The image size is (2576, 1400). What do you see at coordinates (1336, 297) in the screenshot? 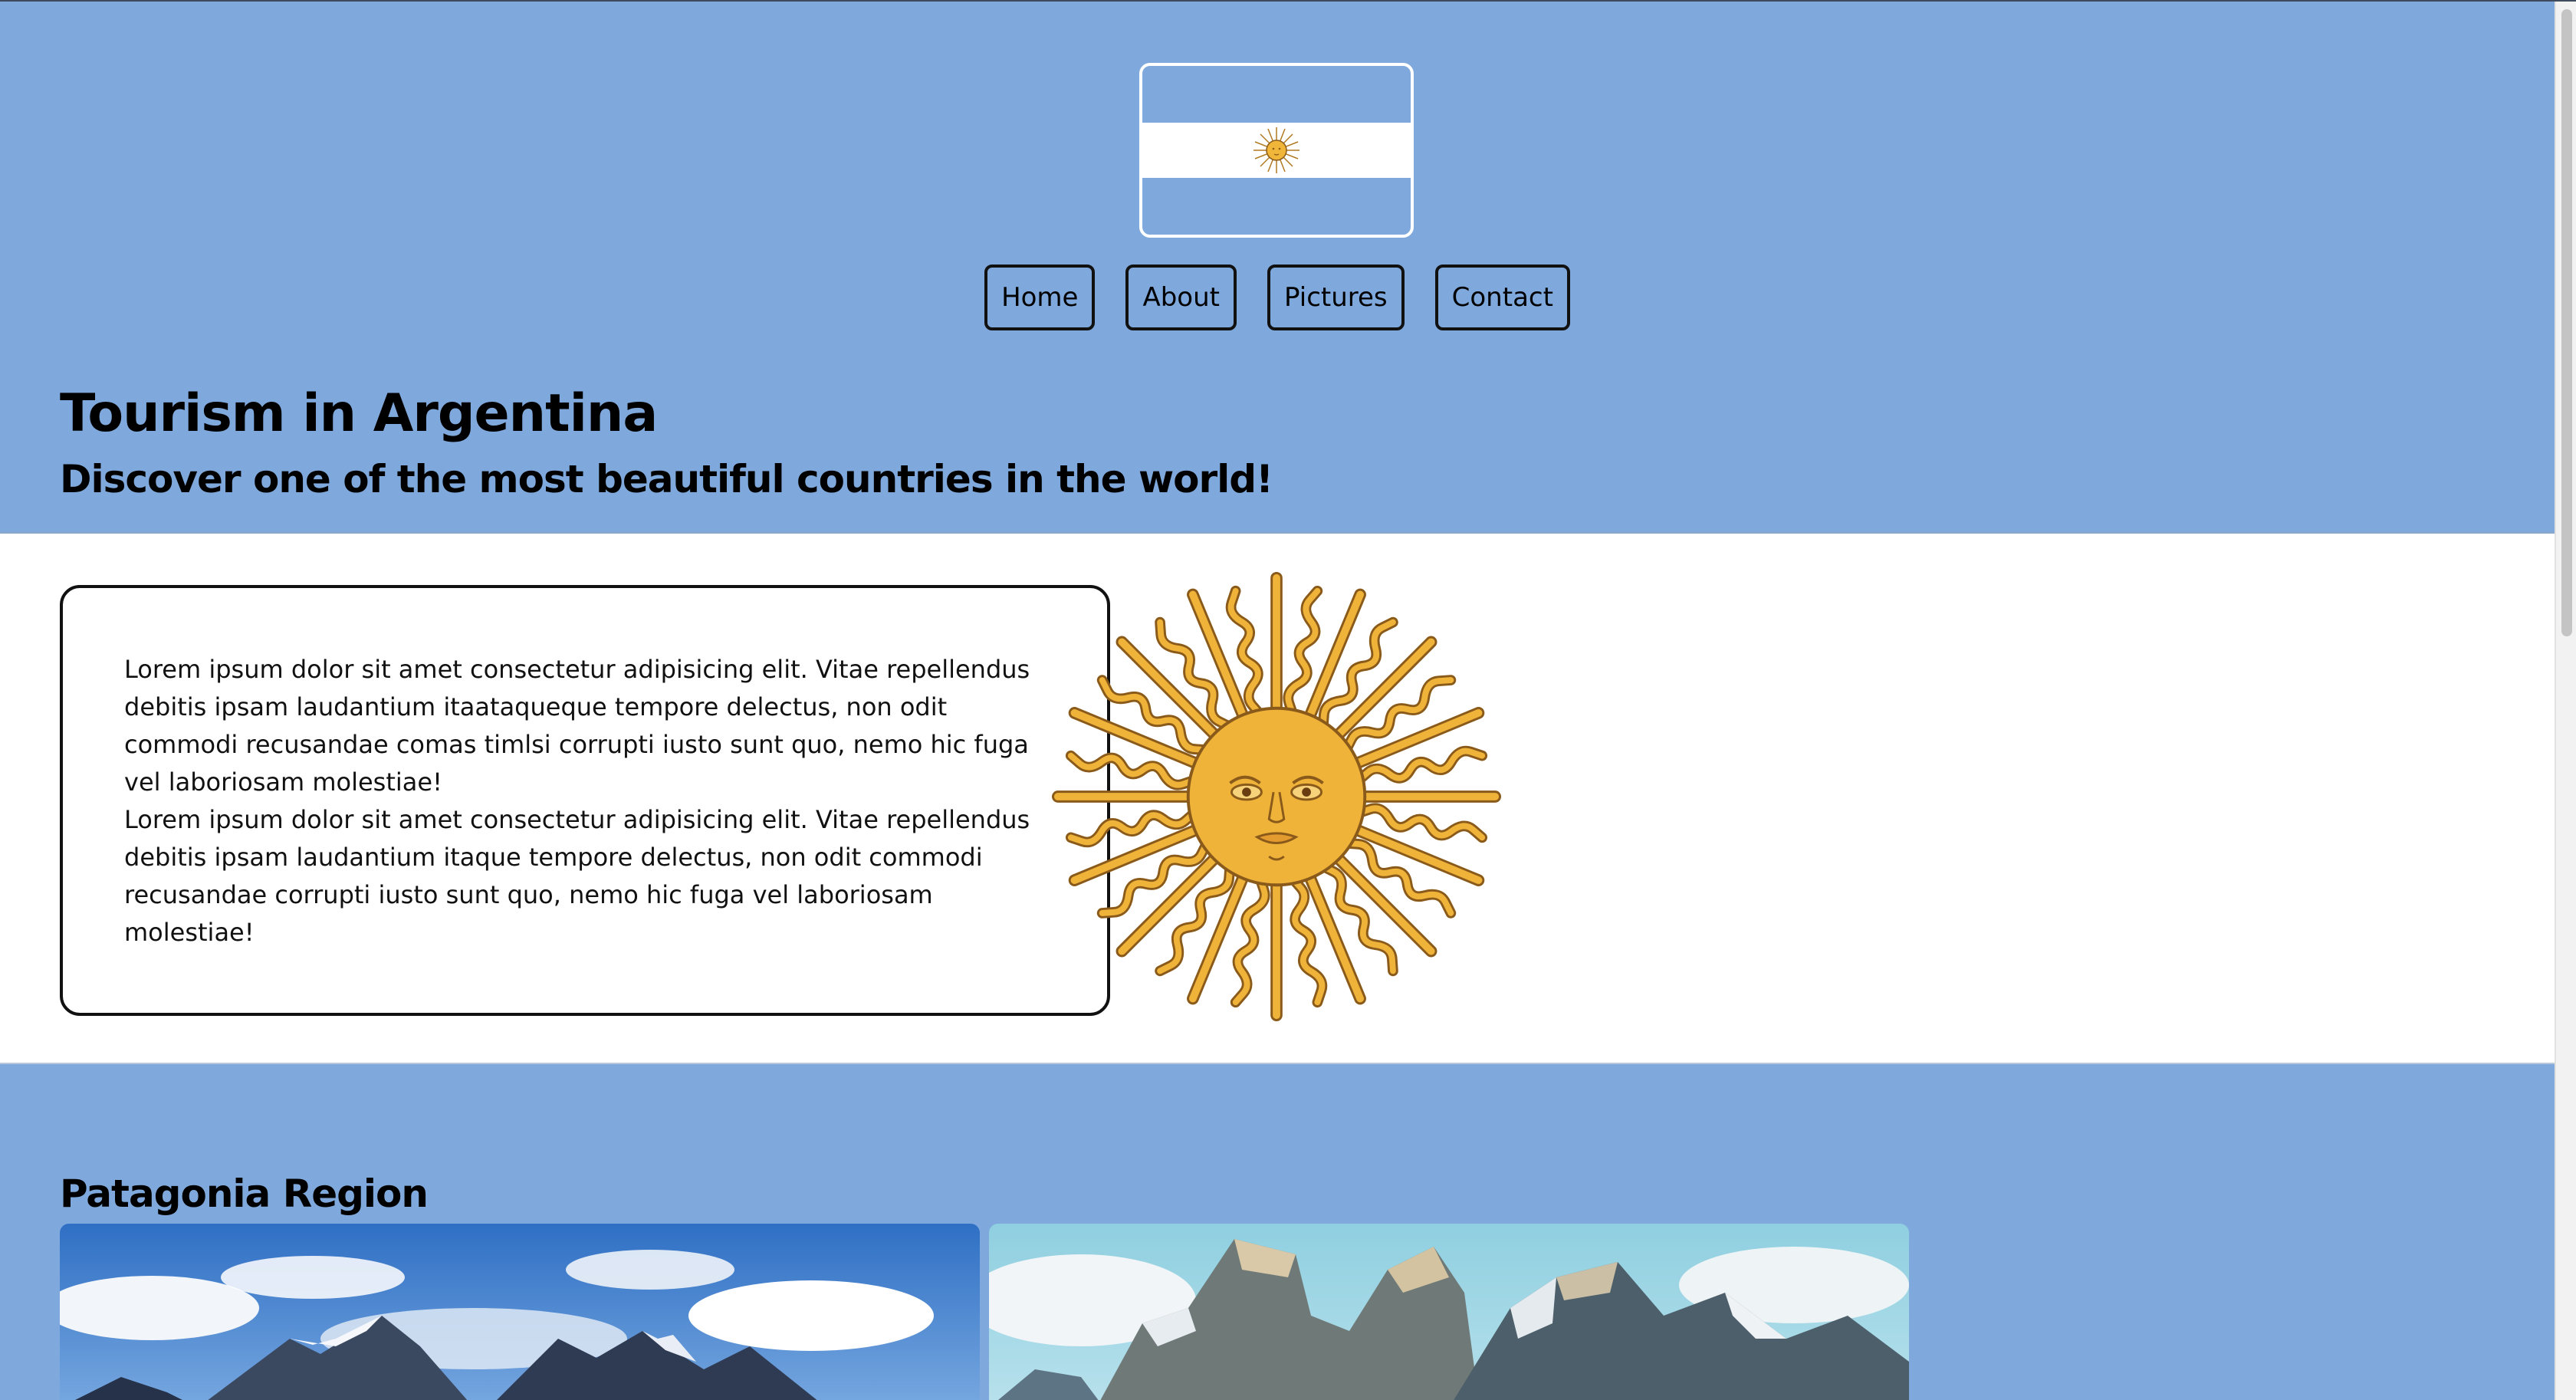
I see `nav-pictures-button: Pictures` at bounding box center [1336, 297].